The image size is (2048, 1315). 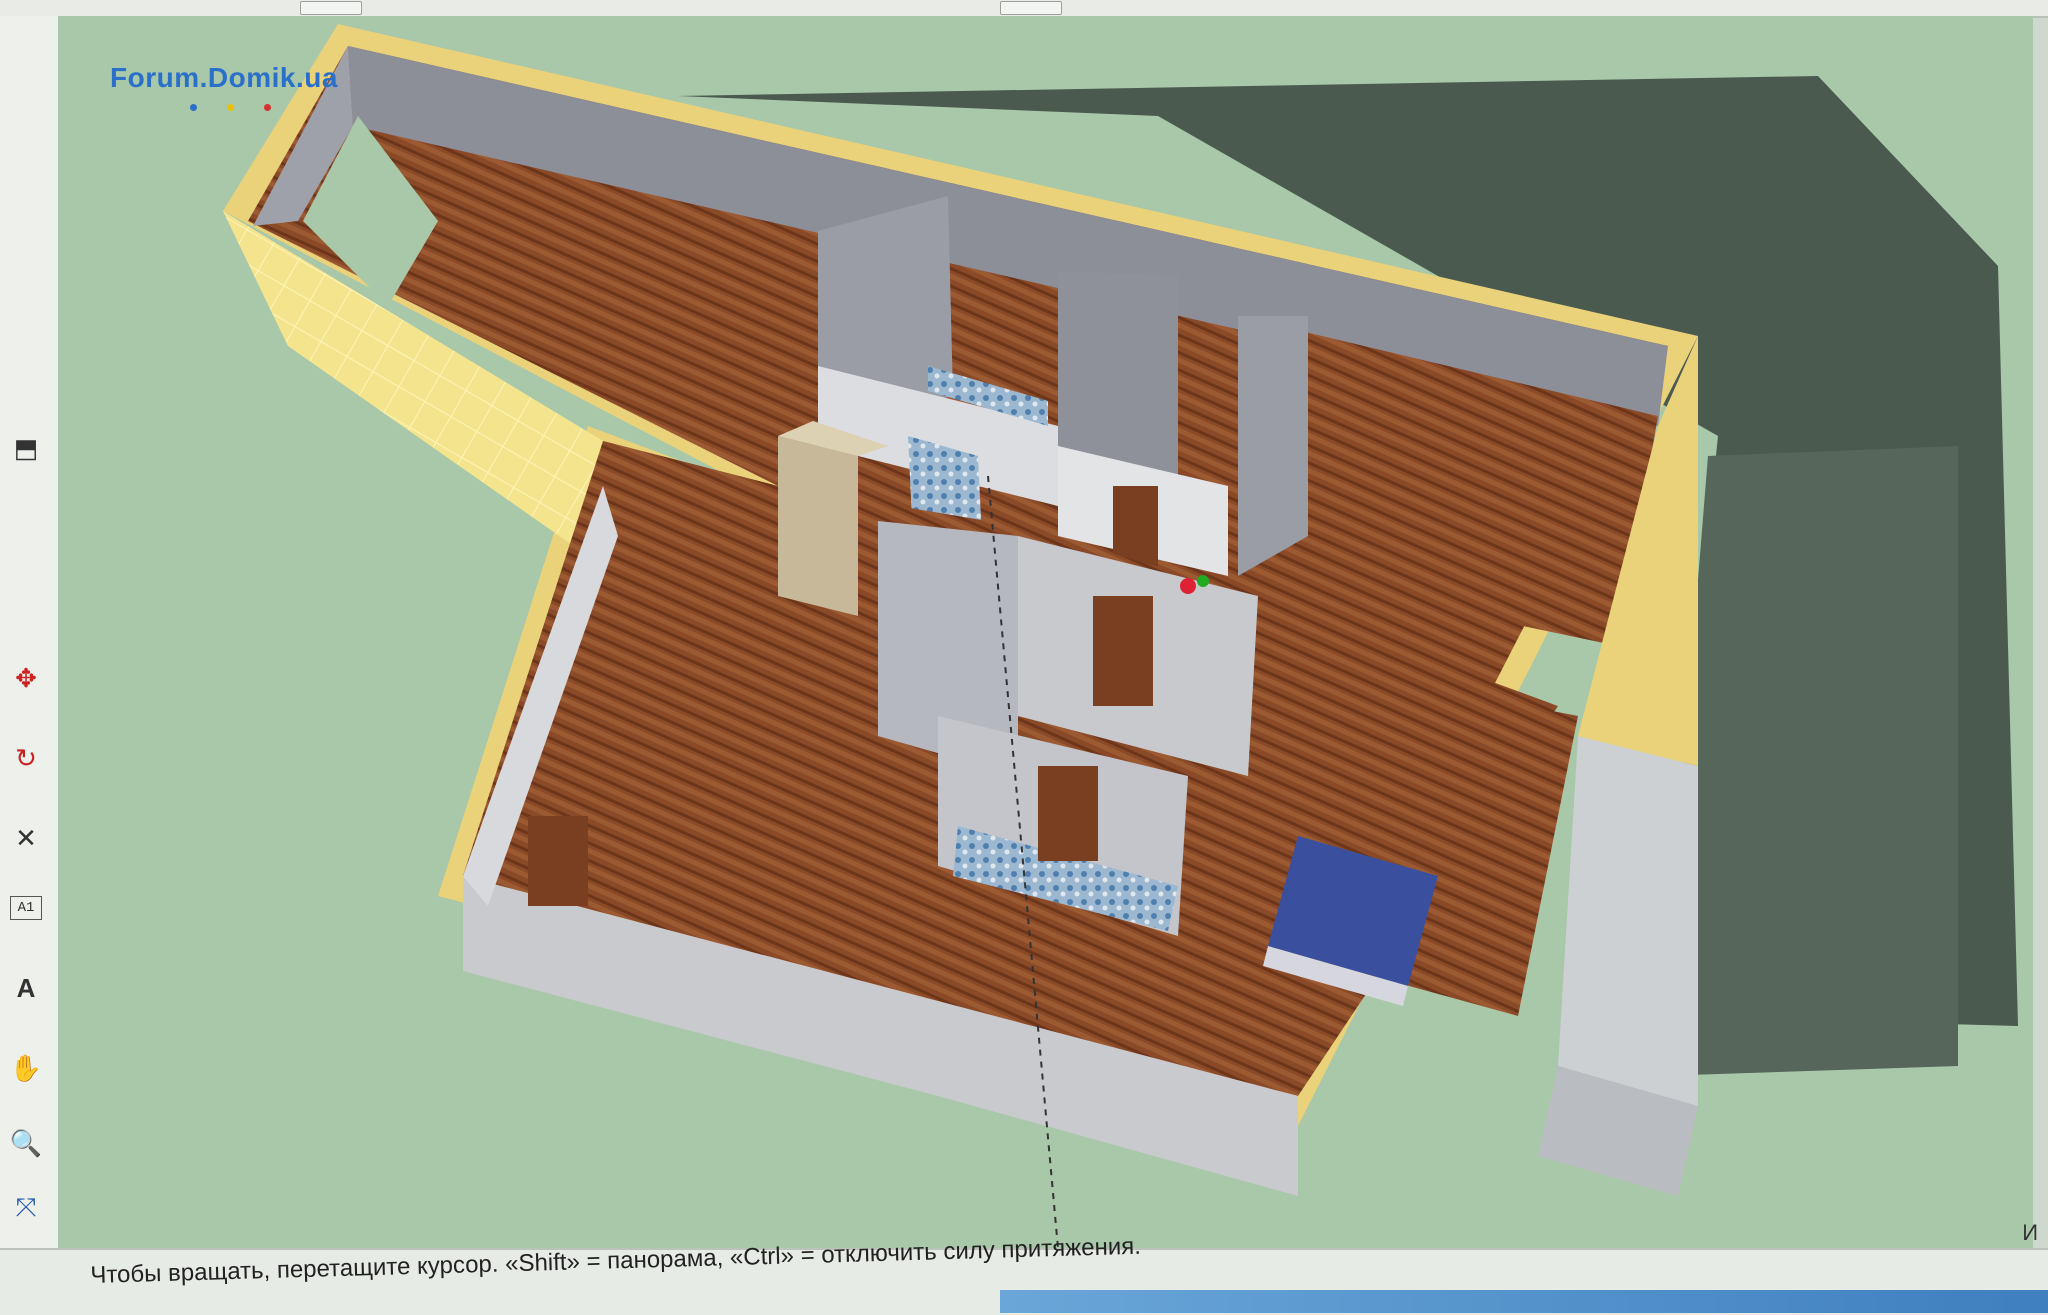 I want to click on tool-zoom-extents-icon: ⤧, so click(x=26, y=1208).